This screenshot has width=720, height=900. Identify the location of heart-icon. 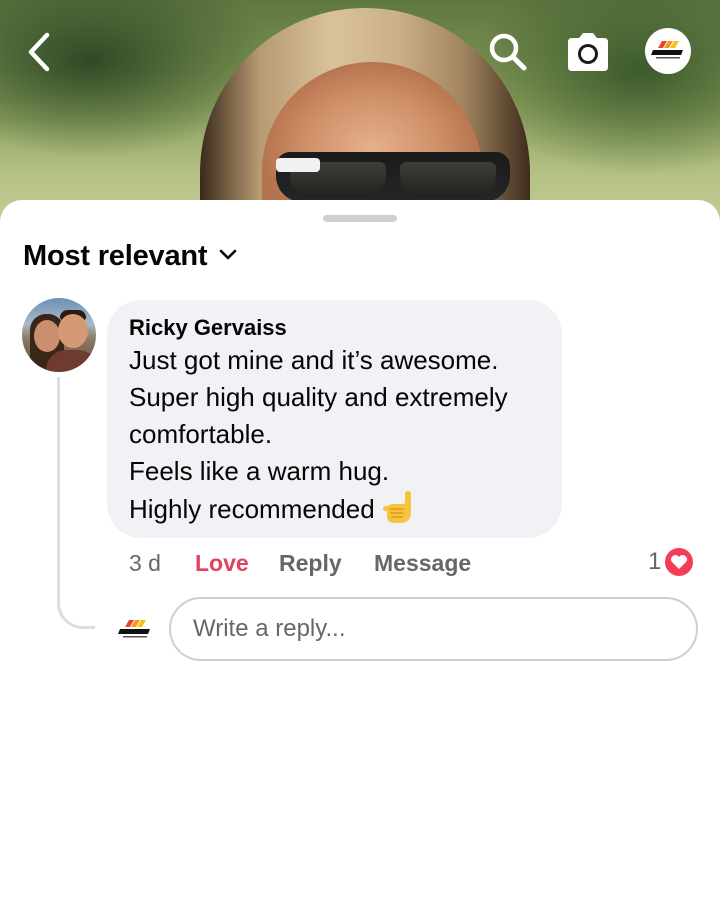
(679, 562).